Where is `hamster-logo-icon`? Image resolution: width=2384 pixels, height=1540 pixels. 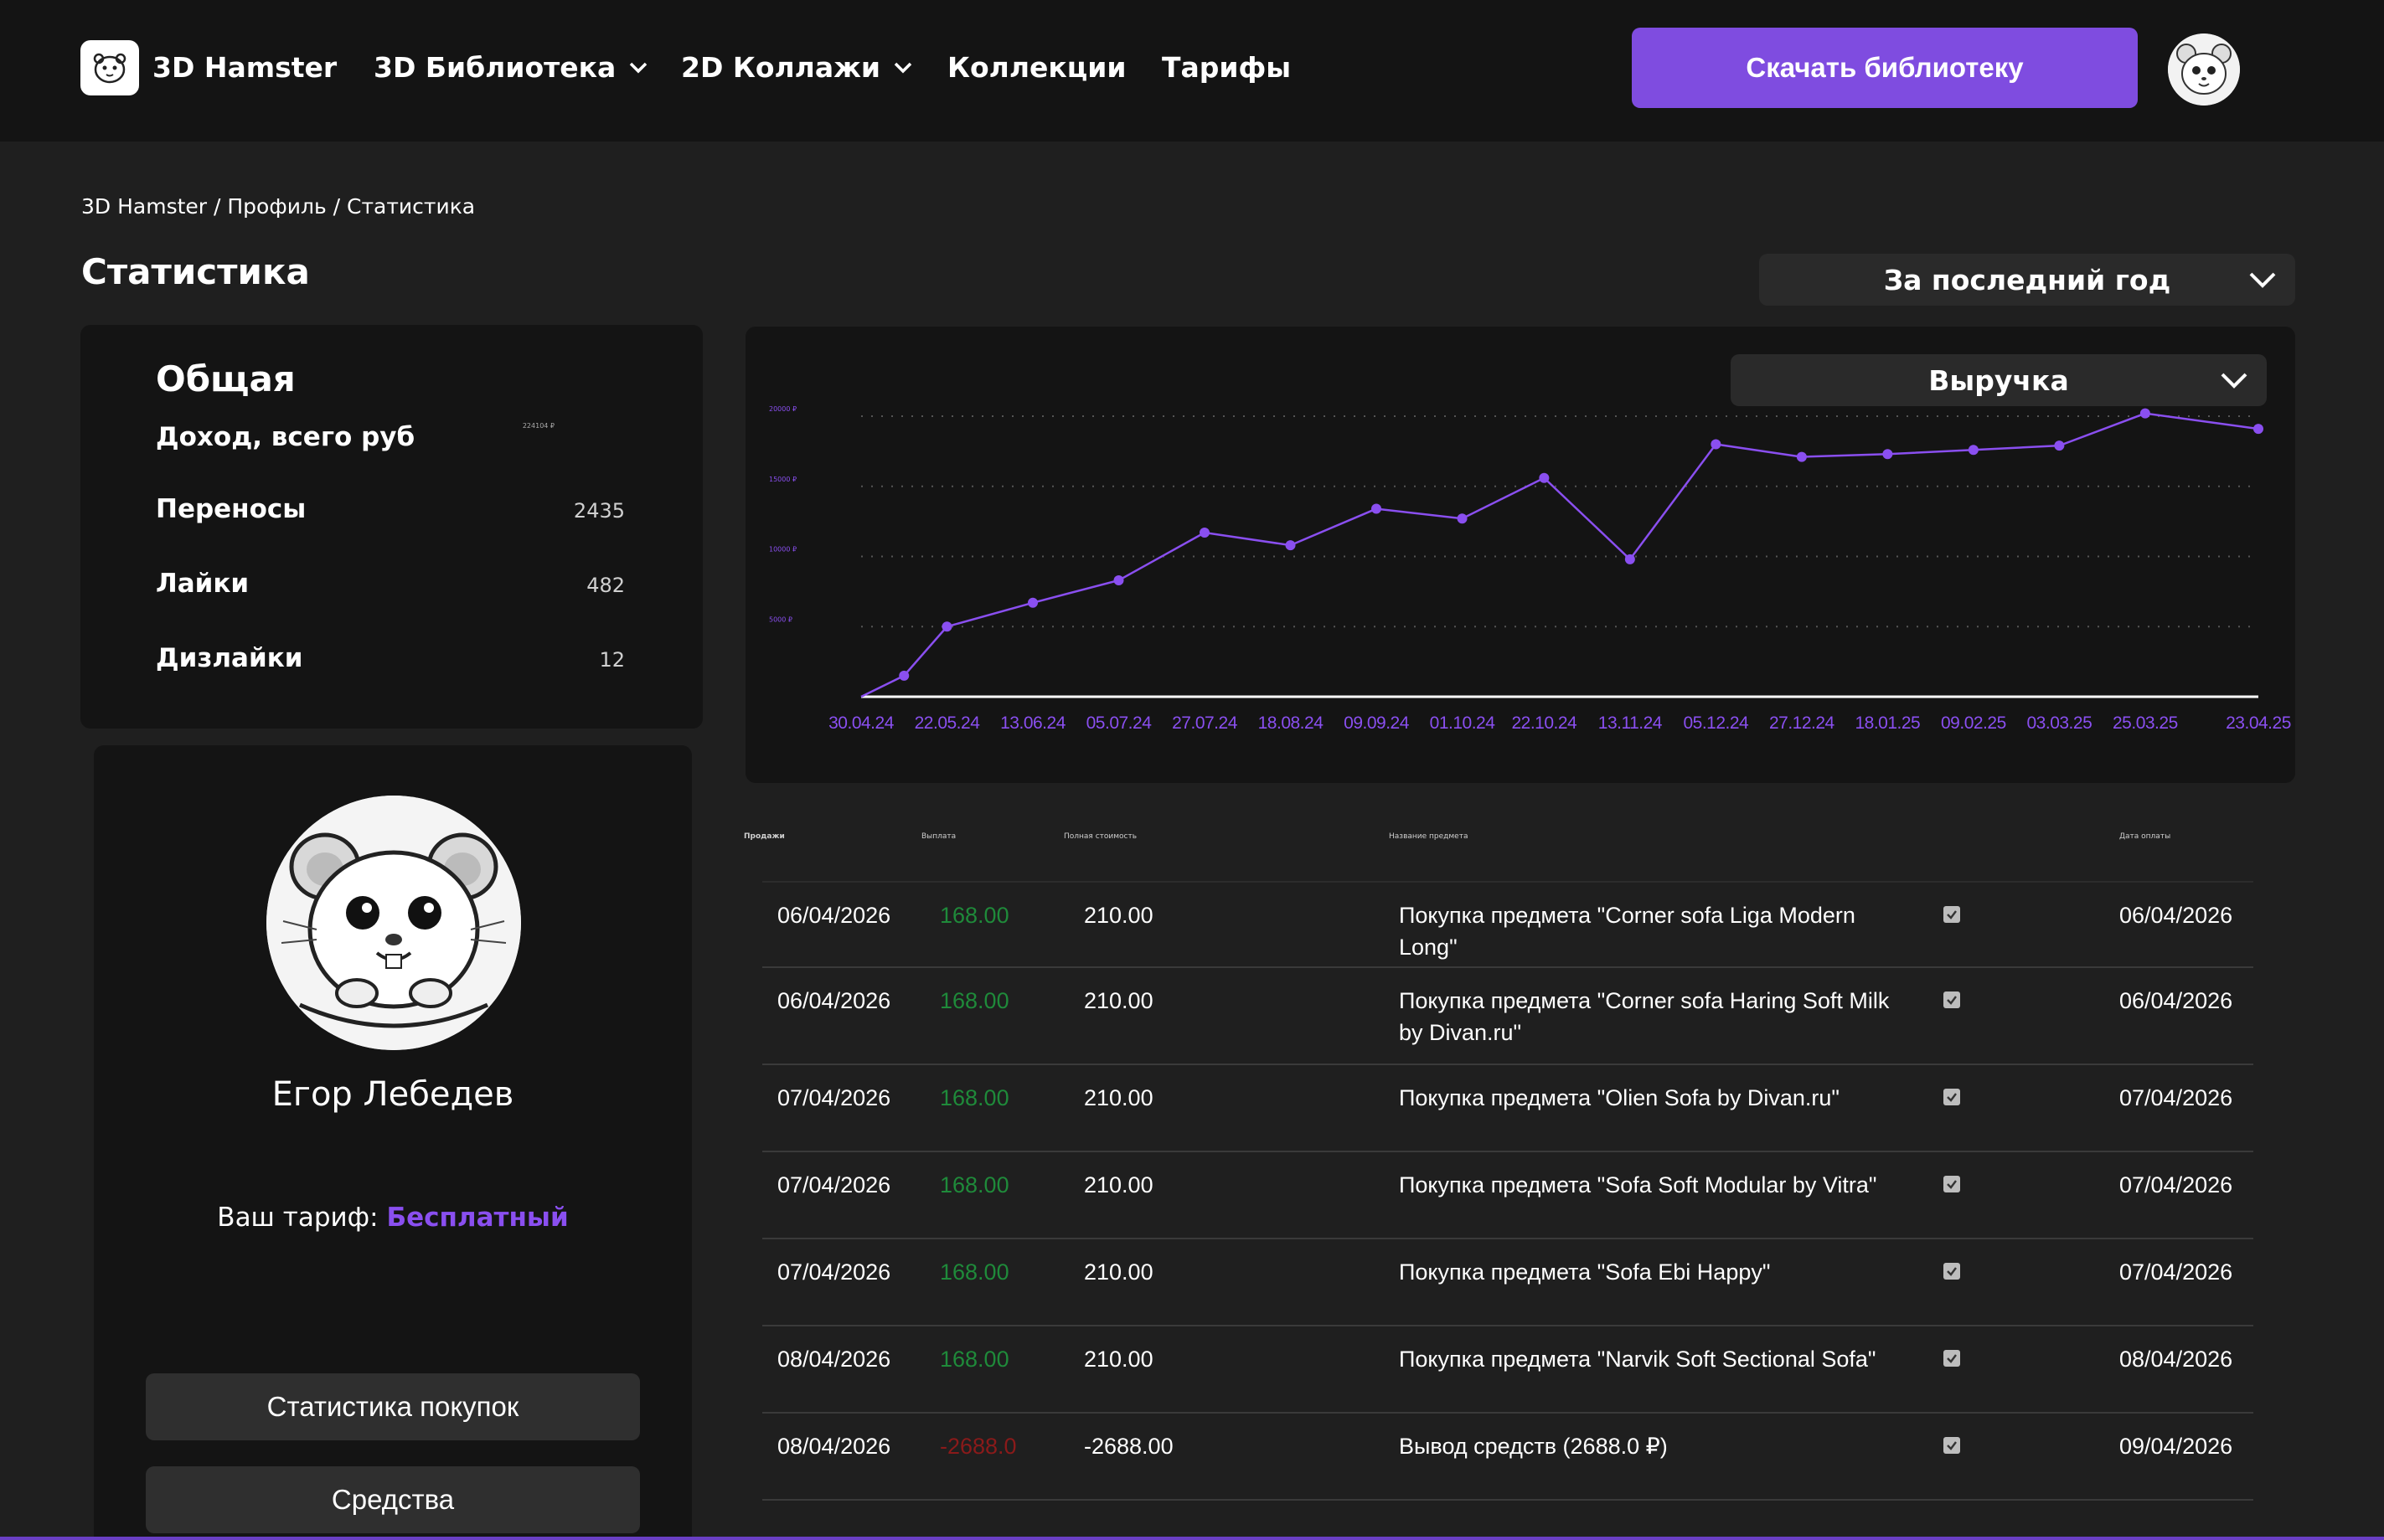 hamster-logo-icon is located at coordinates (109, 68).